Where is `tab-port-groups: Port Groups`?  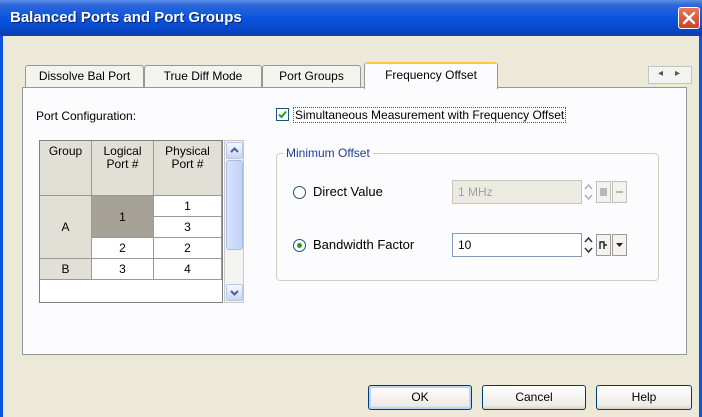
tab-port-groups: Port Groups is located at coordinates (311, 76).